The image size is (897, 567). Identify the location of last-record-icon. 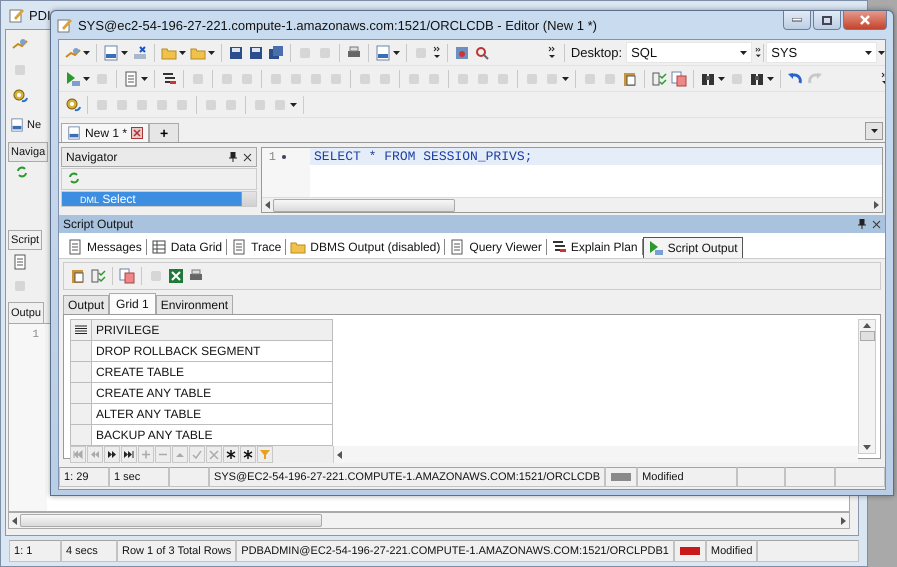
(129, 454).